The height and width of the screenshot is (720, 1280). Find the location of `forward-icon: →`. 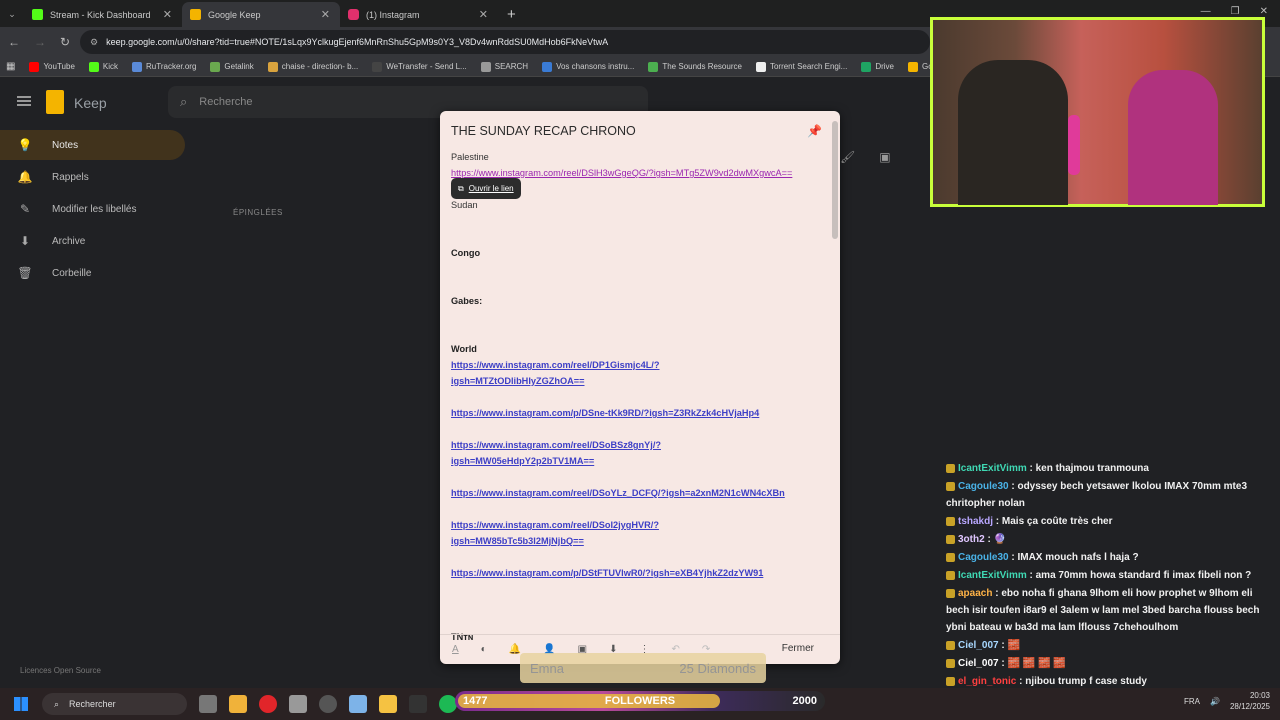

forward-icon: → is located at coordinates (40, 42).